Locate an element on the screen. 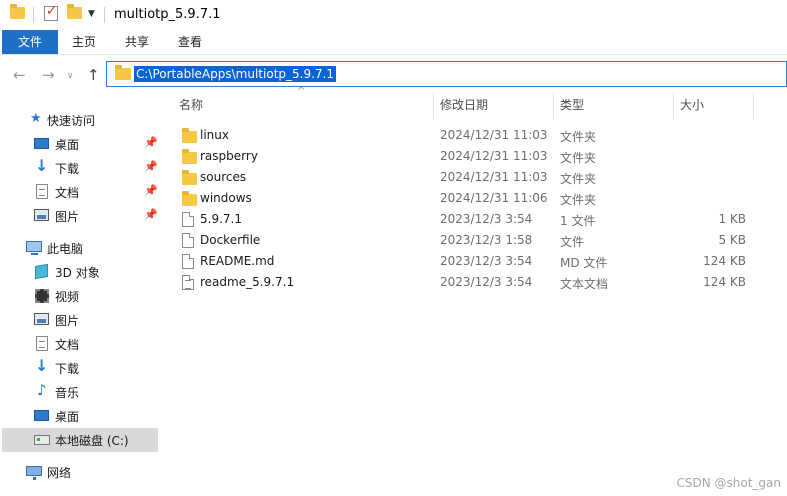  sidebar-item-downloads: ↓ 下载 📌 is located at coordinates (80, 168).